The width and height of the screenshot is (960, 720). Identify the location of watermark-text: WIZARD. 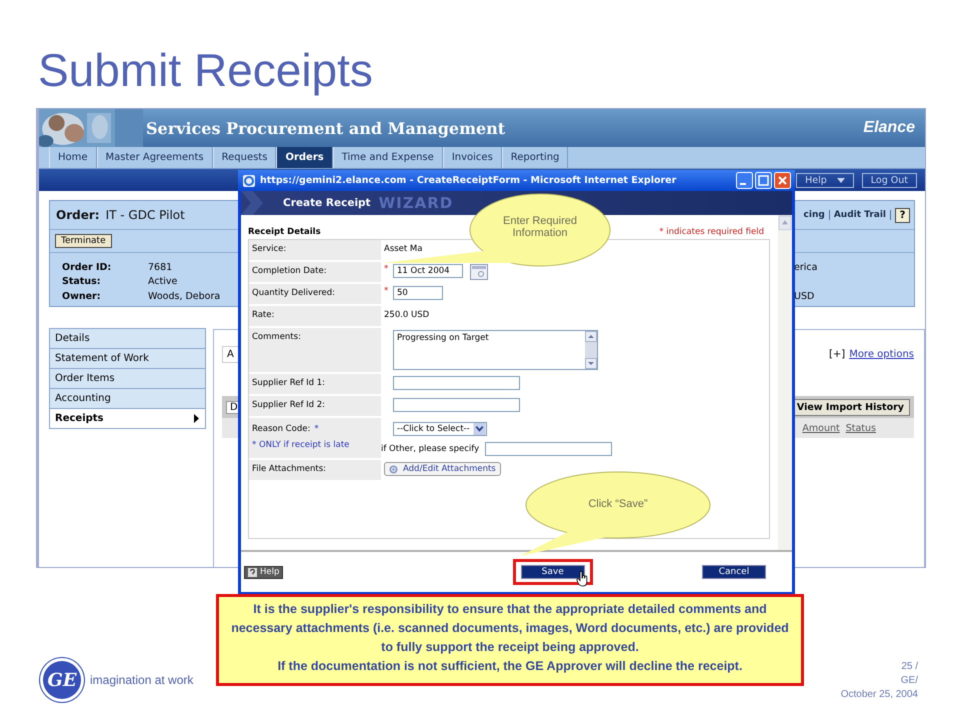
(416, 203).